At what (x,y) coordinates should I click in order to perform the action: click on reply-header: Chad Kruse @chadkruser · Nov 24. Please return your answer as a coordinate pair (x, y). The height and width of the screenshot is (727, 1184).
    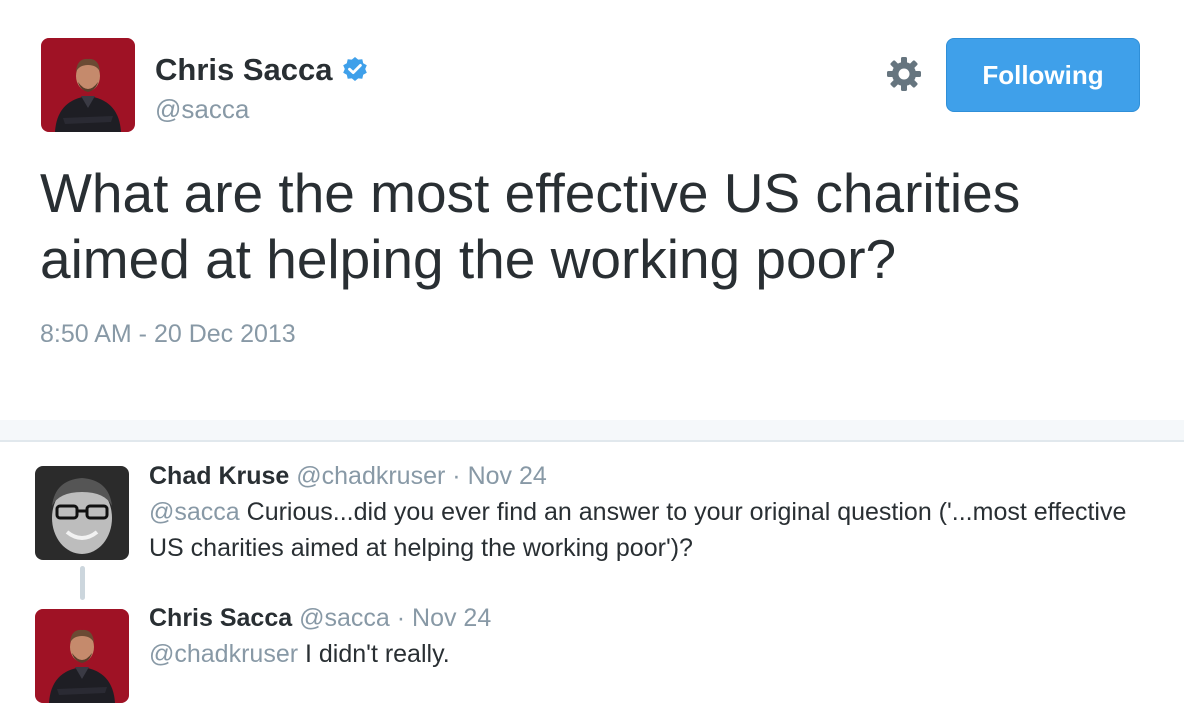
    Looking at the image, I should click on (348, 476).